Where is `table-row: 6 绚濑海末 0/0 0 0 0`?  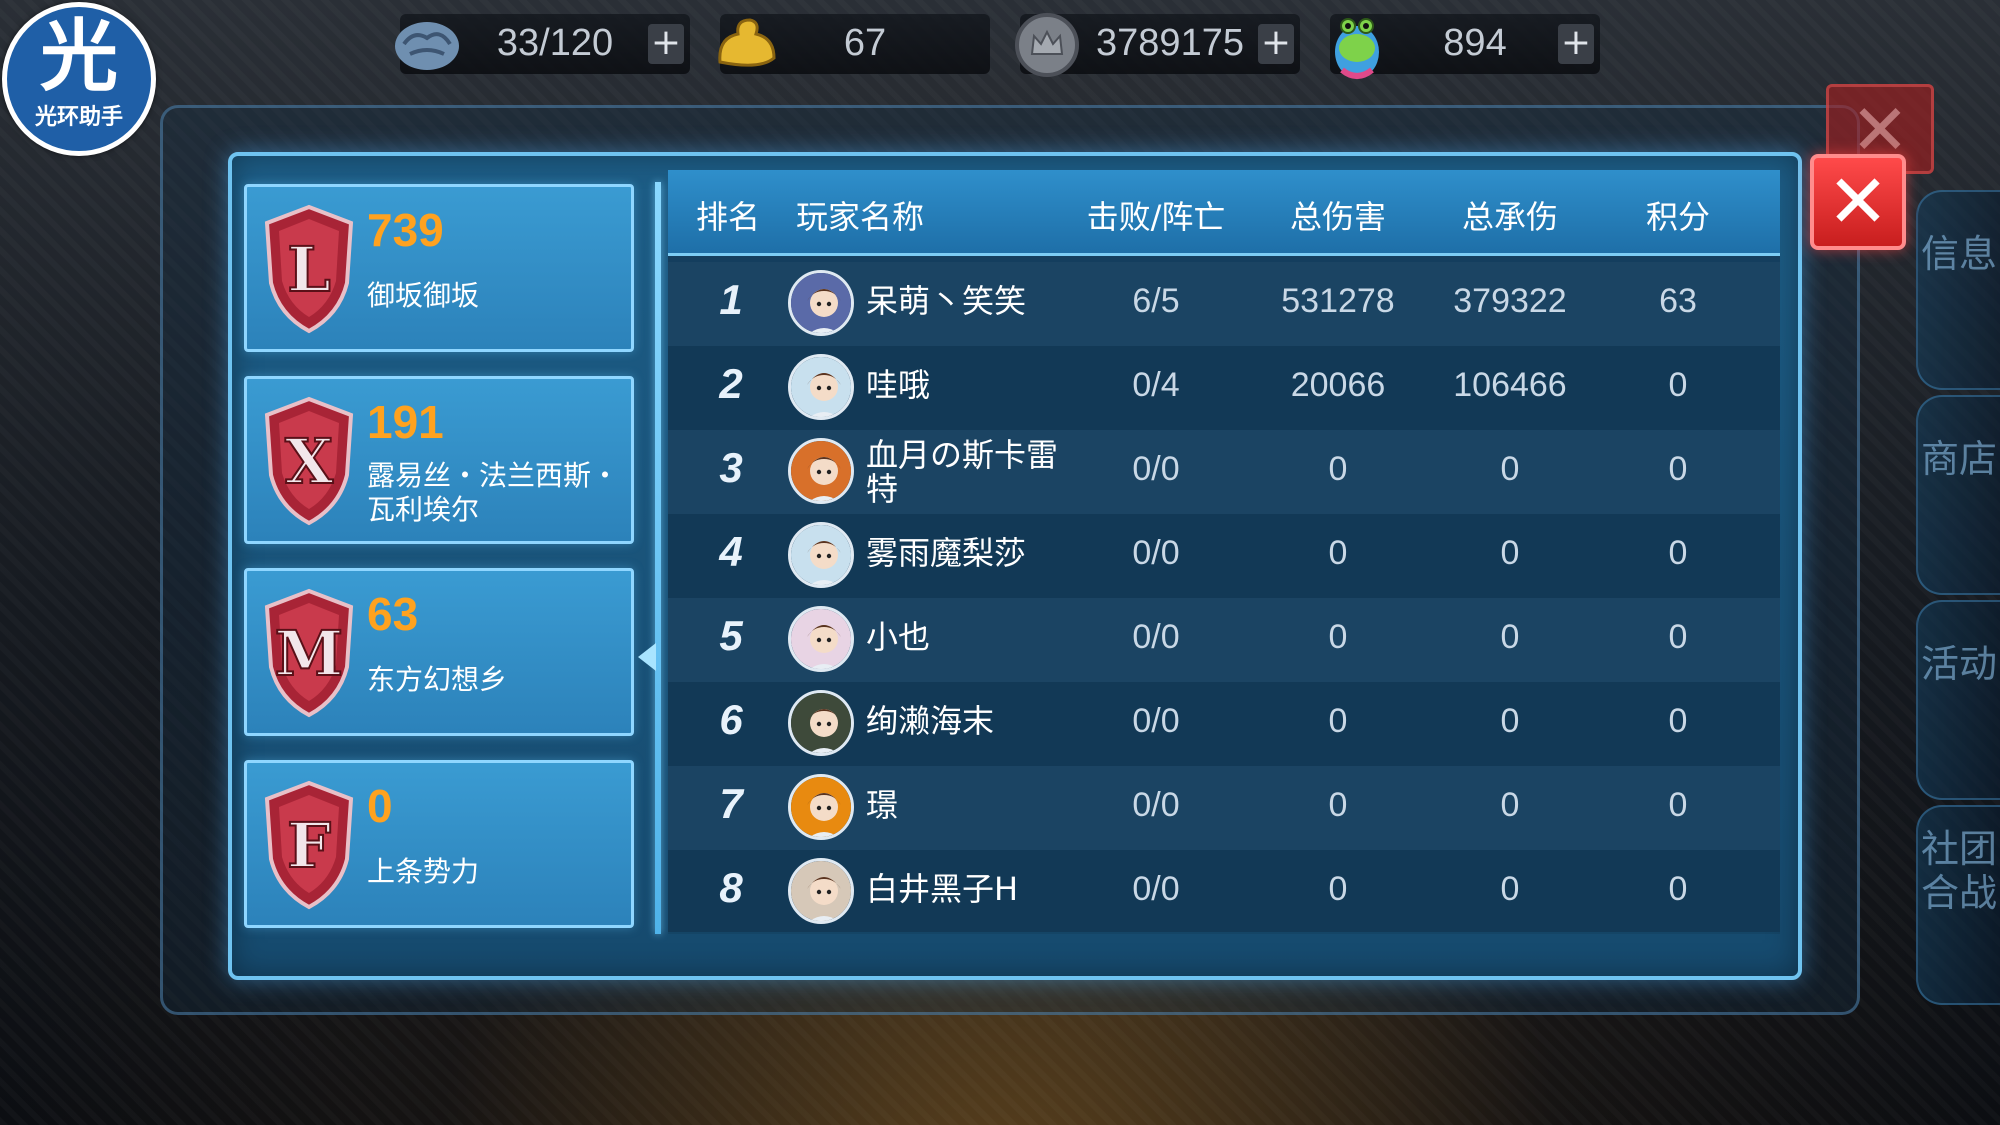 table-row: 6 绚濑海末 0/0 0 0 0 is located at coordinates (1224, 724).